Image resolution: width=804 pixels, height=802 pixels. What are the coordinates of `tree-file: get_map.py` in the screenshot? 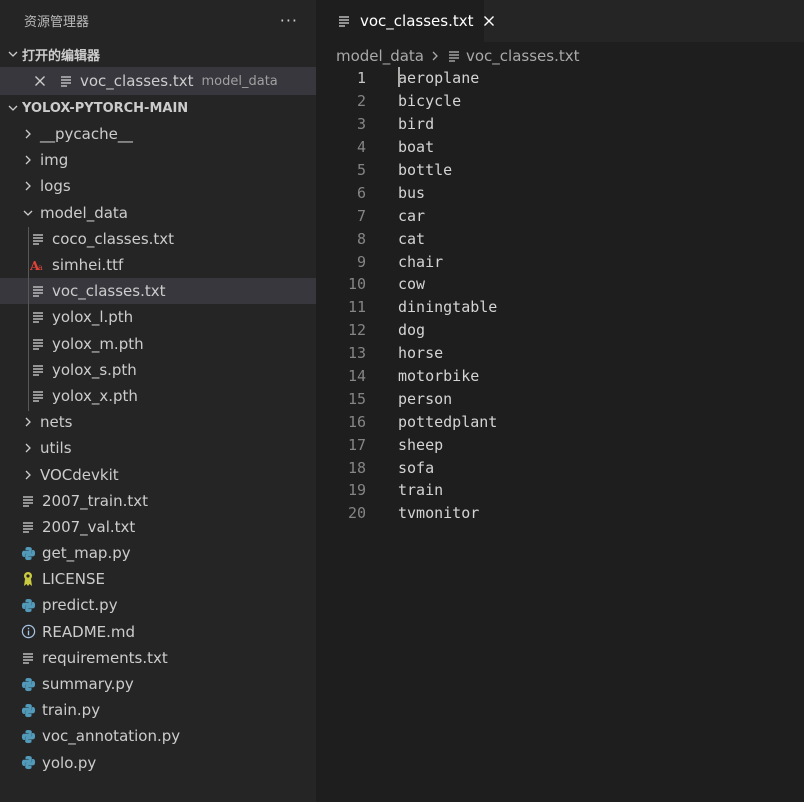 It's located at (158, 553).